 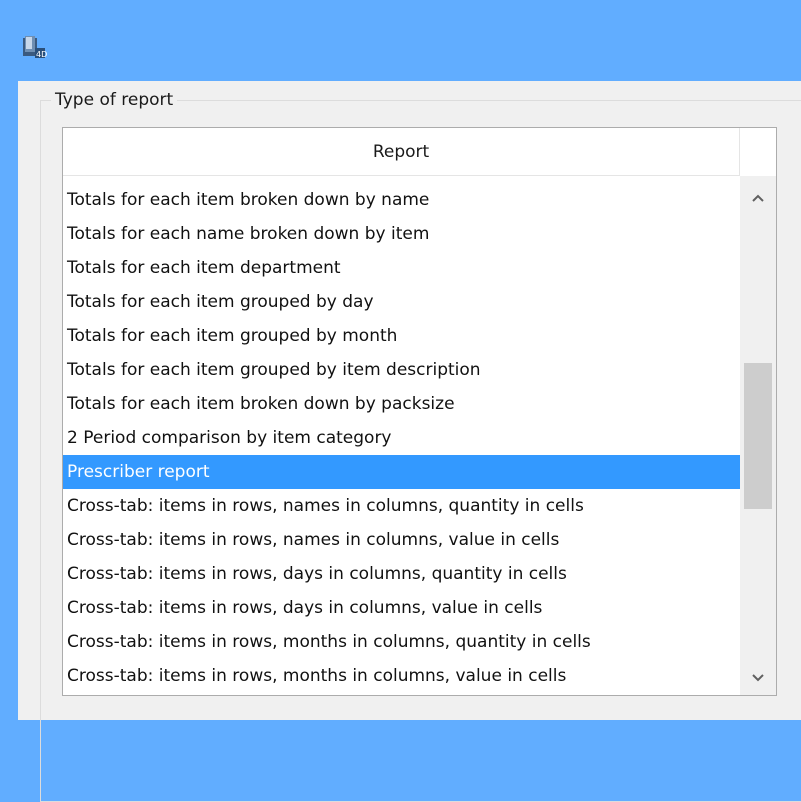 I want to click on list-item: 2 Period comparison by item category, so click(x=401, y=438).